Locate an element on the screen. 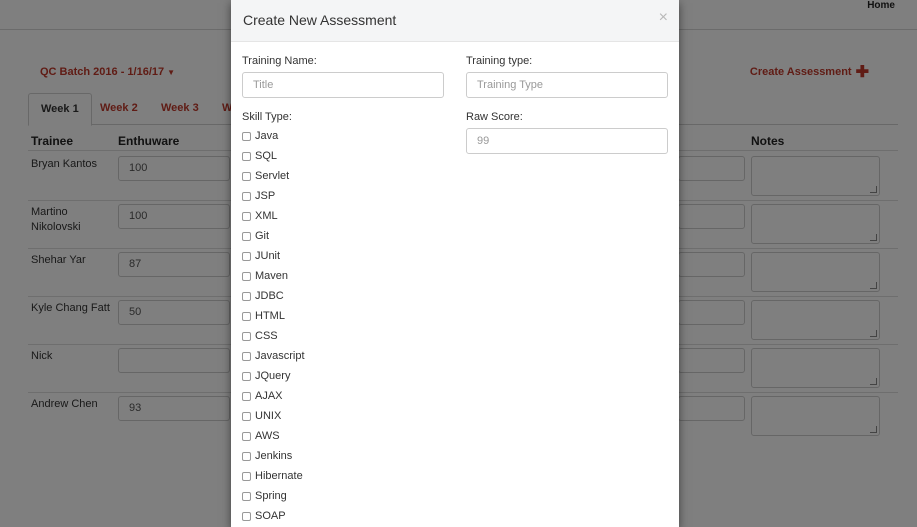  skill-label: Servlet is located at coordinates (272, 176).